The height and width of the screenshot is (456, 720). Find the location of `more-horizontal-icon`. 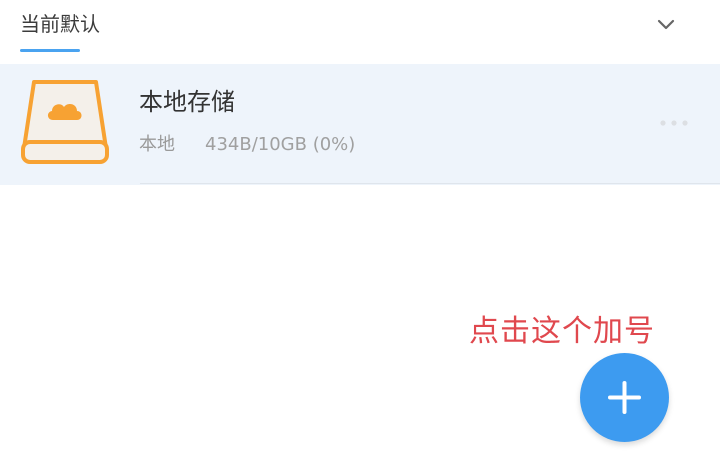

more-horizontal-icon is located at coordinates (674, 122).